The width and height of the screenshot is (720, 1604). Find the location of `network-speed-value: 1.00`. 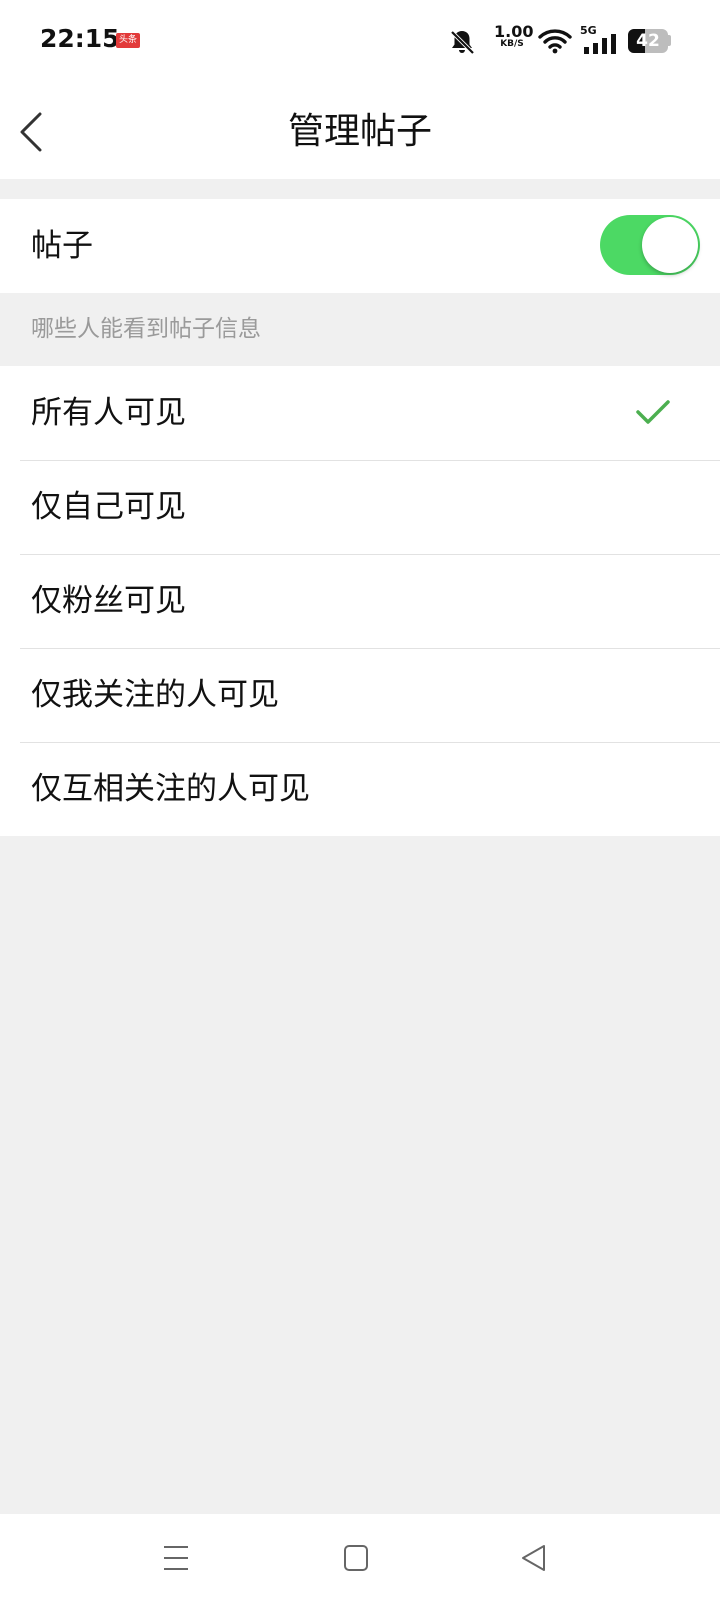

network-speed-value: 1.00 is located at coordinates (514, 31).